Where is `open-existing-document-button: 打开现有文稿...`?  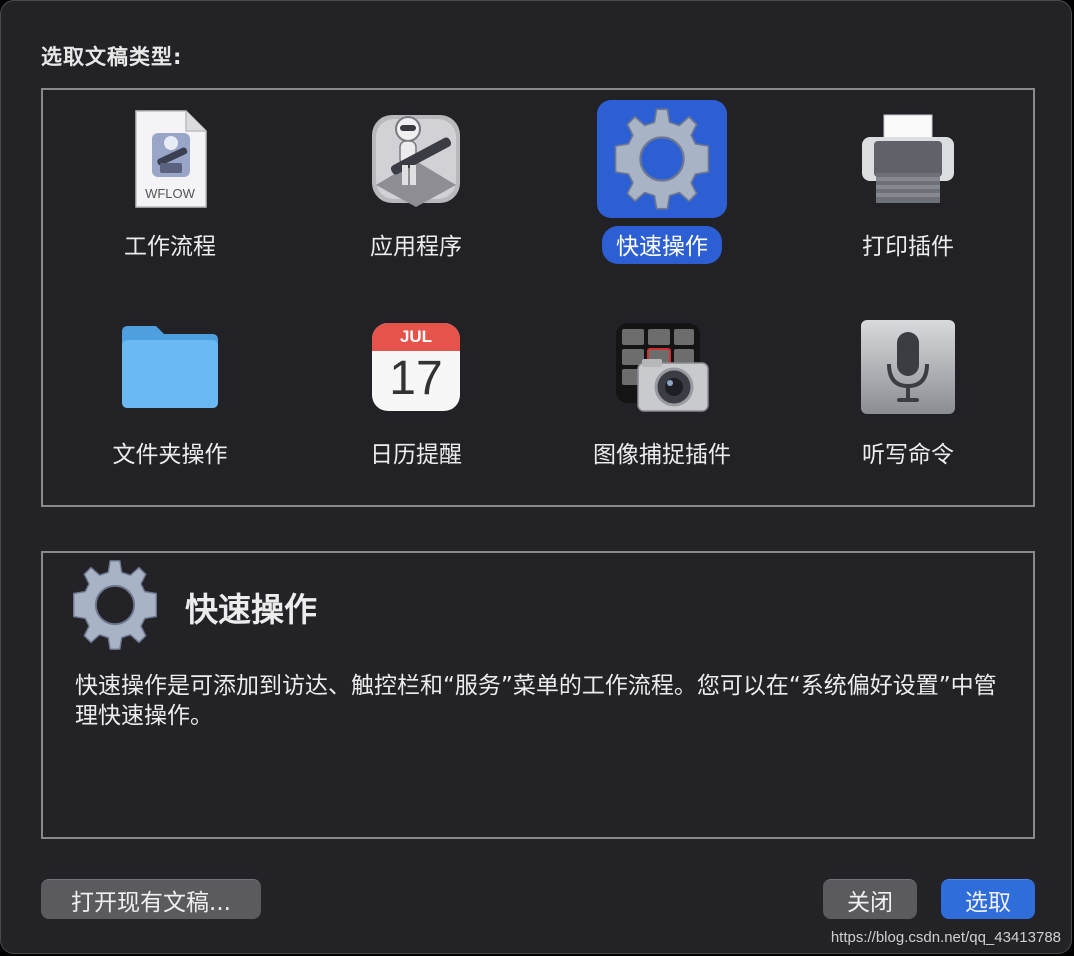
open-existing-document-button: 打开现有文稿... is located at coordinates (151, 899).